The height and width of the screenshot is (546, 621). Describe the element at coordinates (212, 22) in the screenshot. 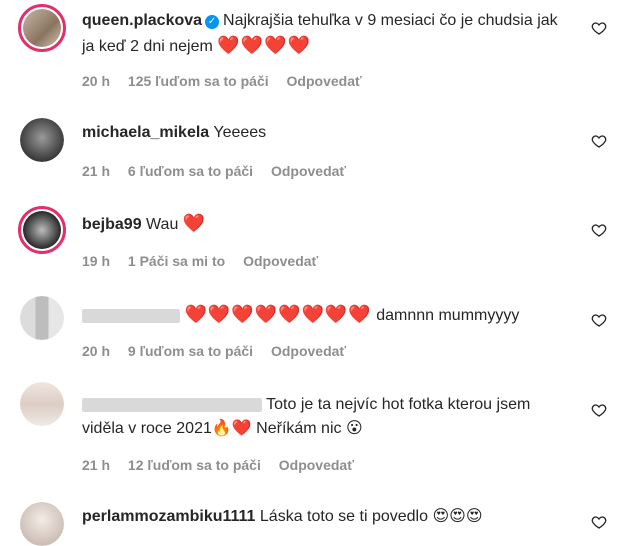

I see `verified-badge-icon: ✓` at that location.